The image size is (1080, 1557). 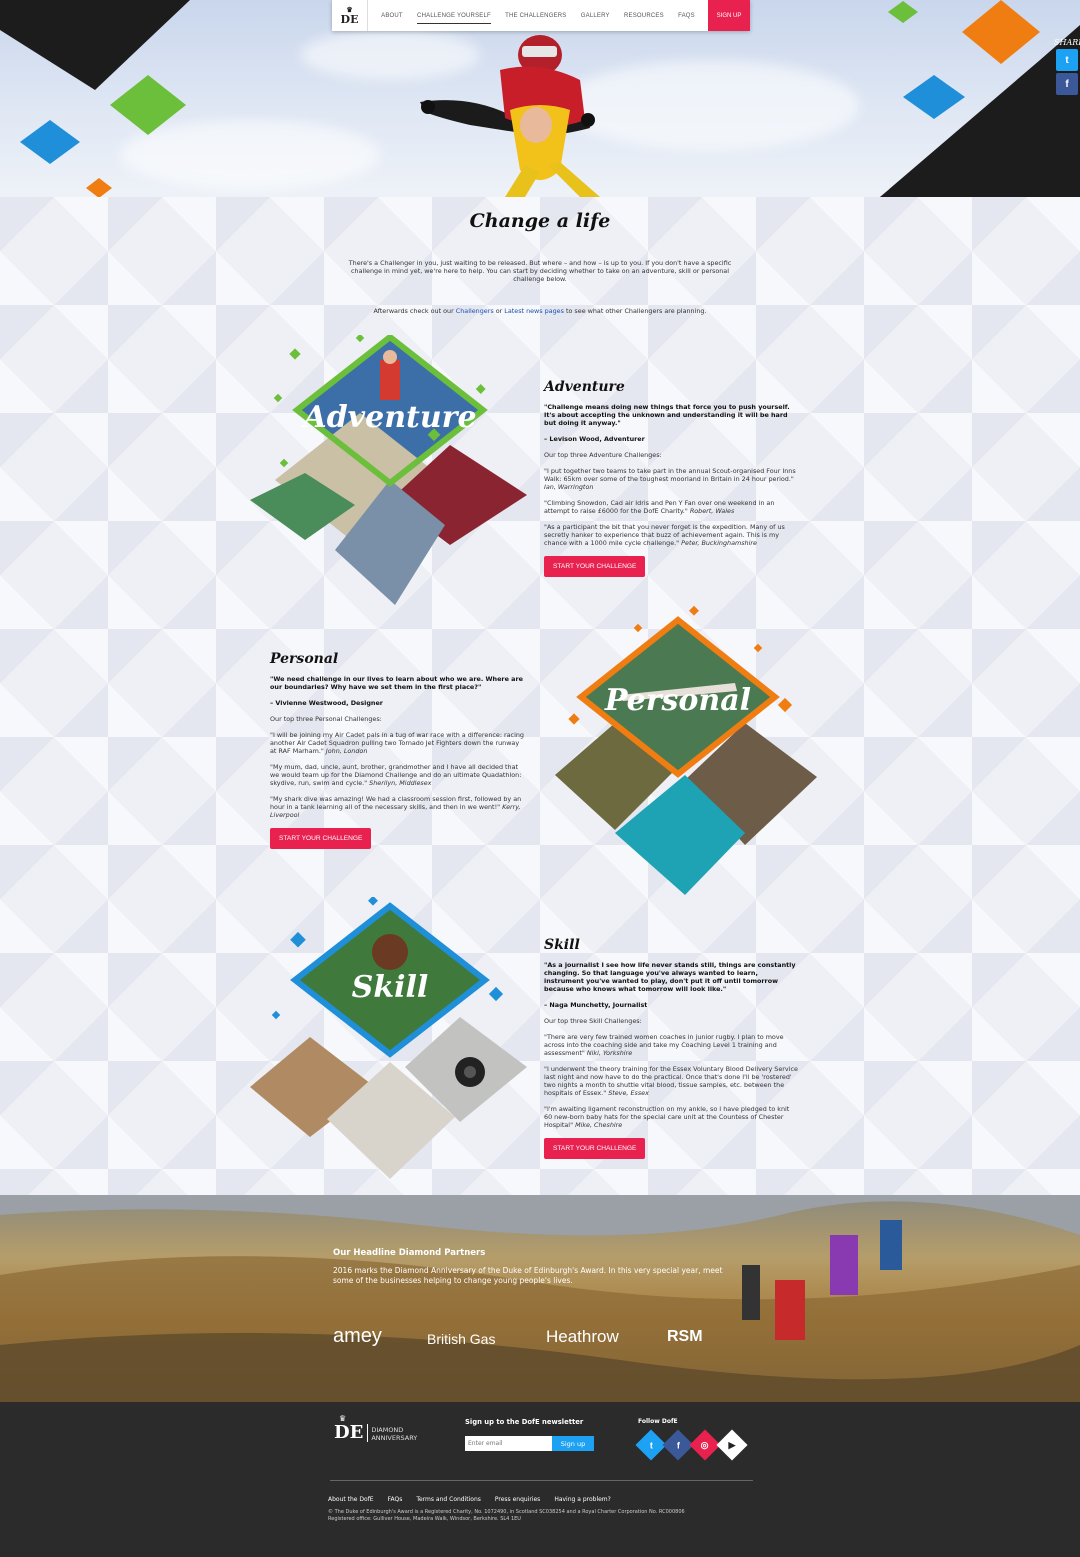 I want to click on follow-title: Follow DofE, so click(x=658, y=1421).